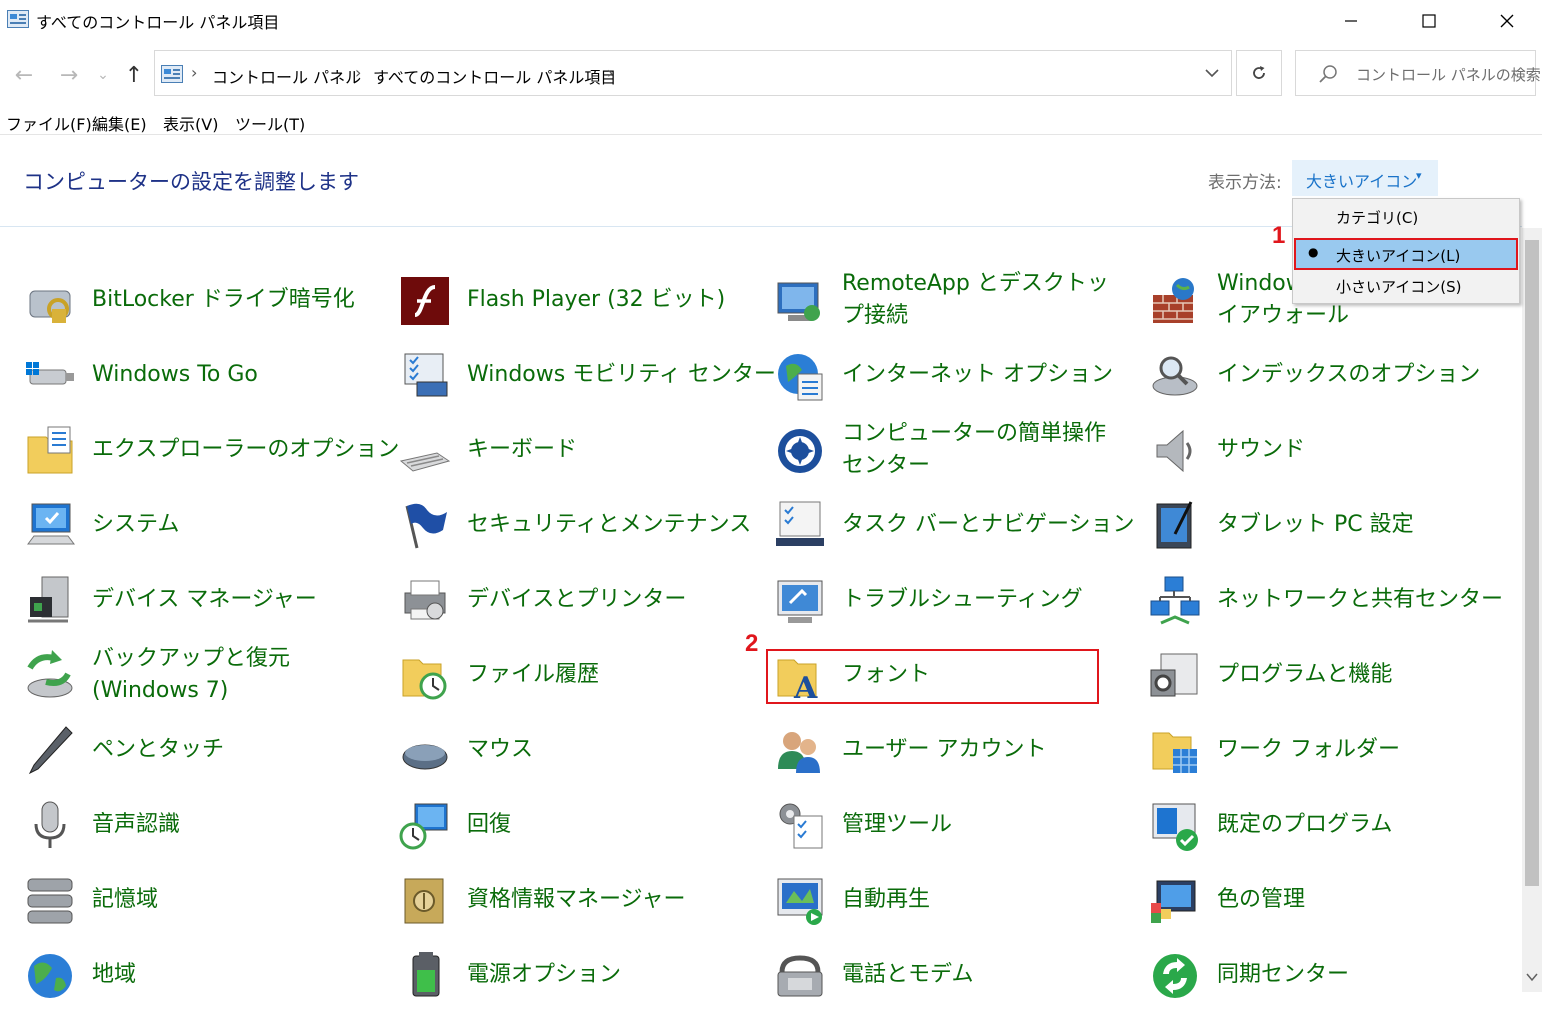  I want to click on divider, so click(771, 134).